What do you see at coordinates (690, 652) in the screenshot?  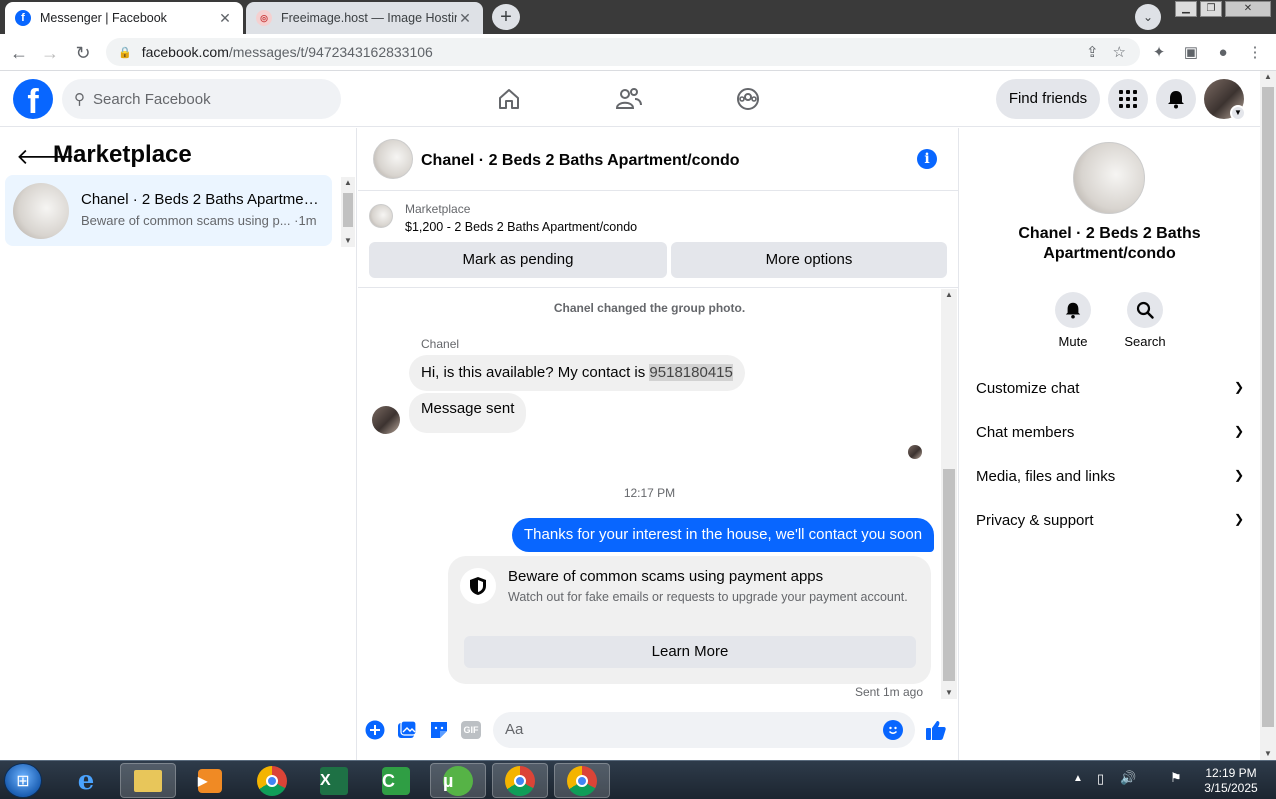 I see `learn-more-button: Learn More` at bounding box center [690, 652].